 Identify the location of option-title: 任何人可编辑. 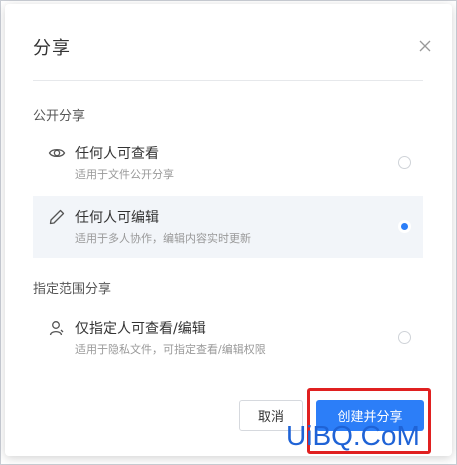
(117, 218).